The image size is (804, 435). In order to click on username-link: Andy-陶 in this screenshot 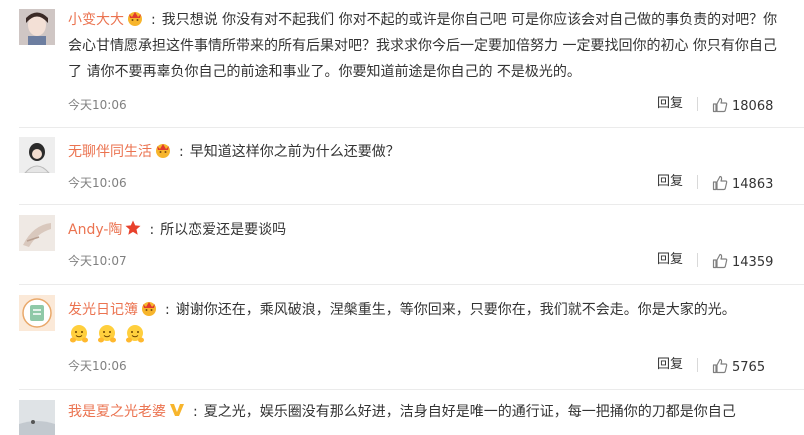, I will do `click(95, 230)`.